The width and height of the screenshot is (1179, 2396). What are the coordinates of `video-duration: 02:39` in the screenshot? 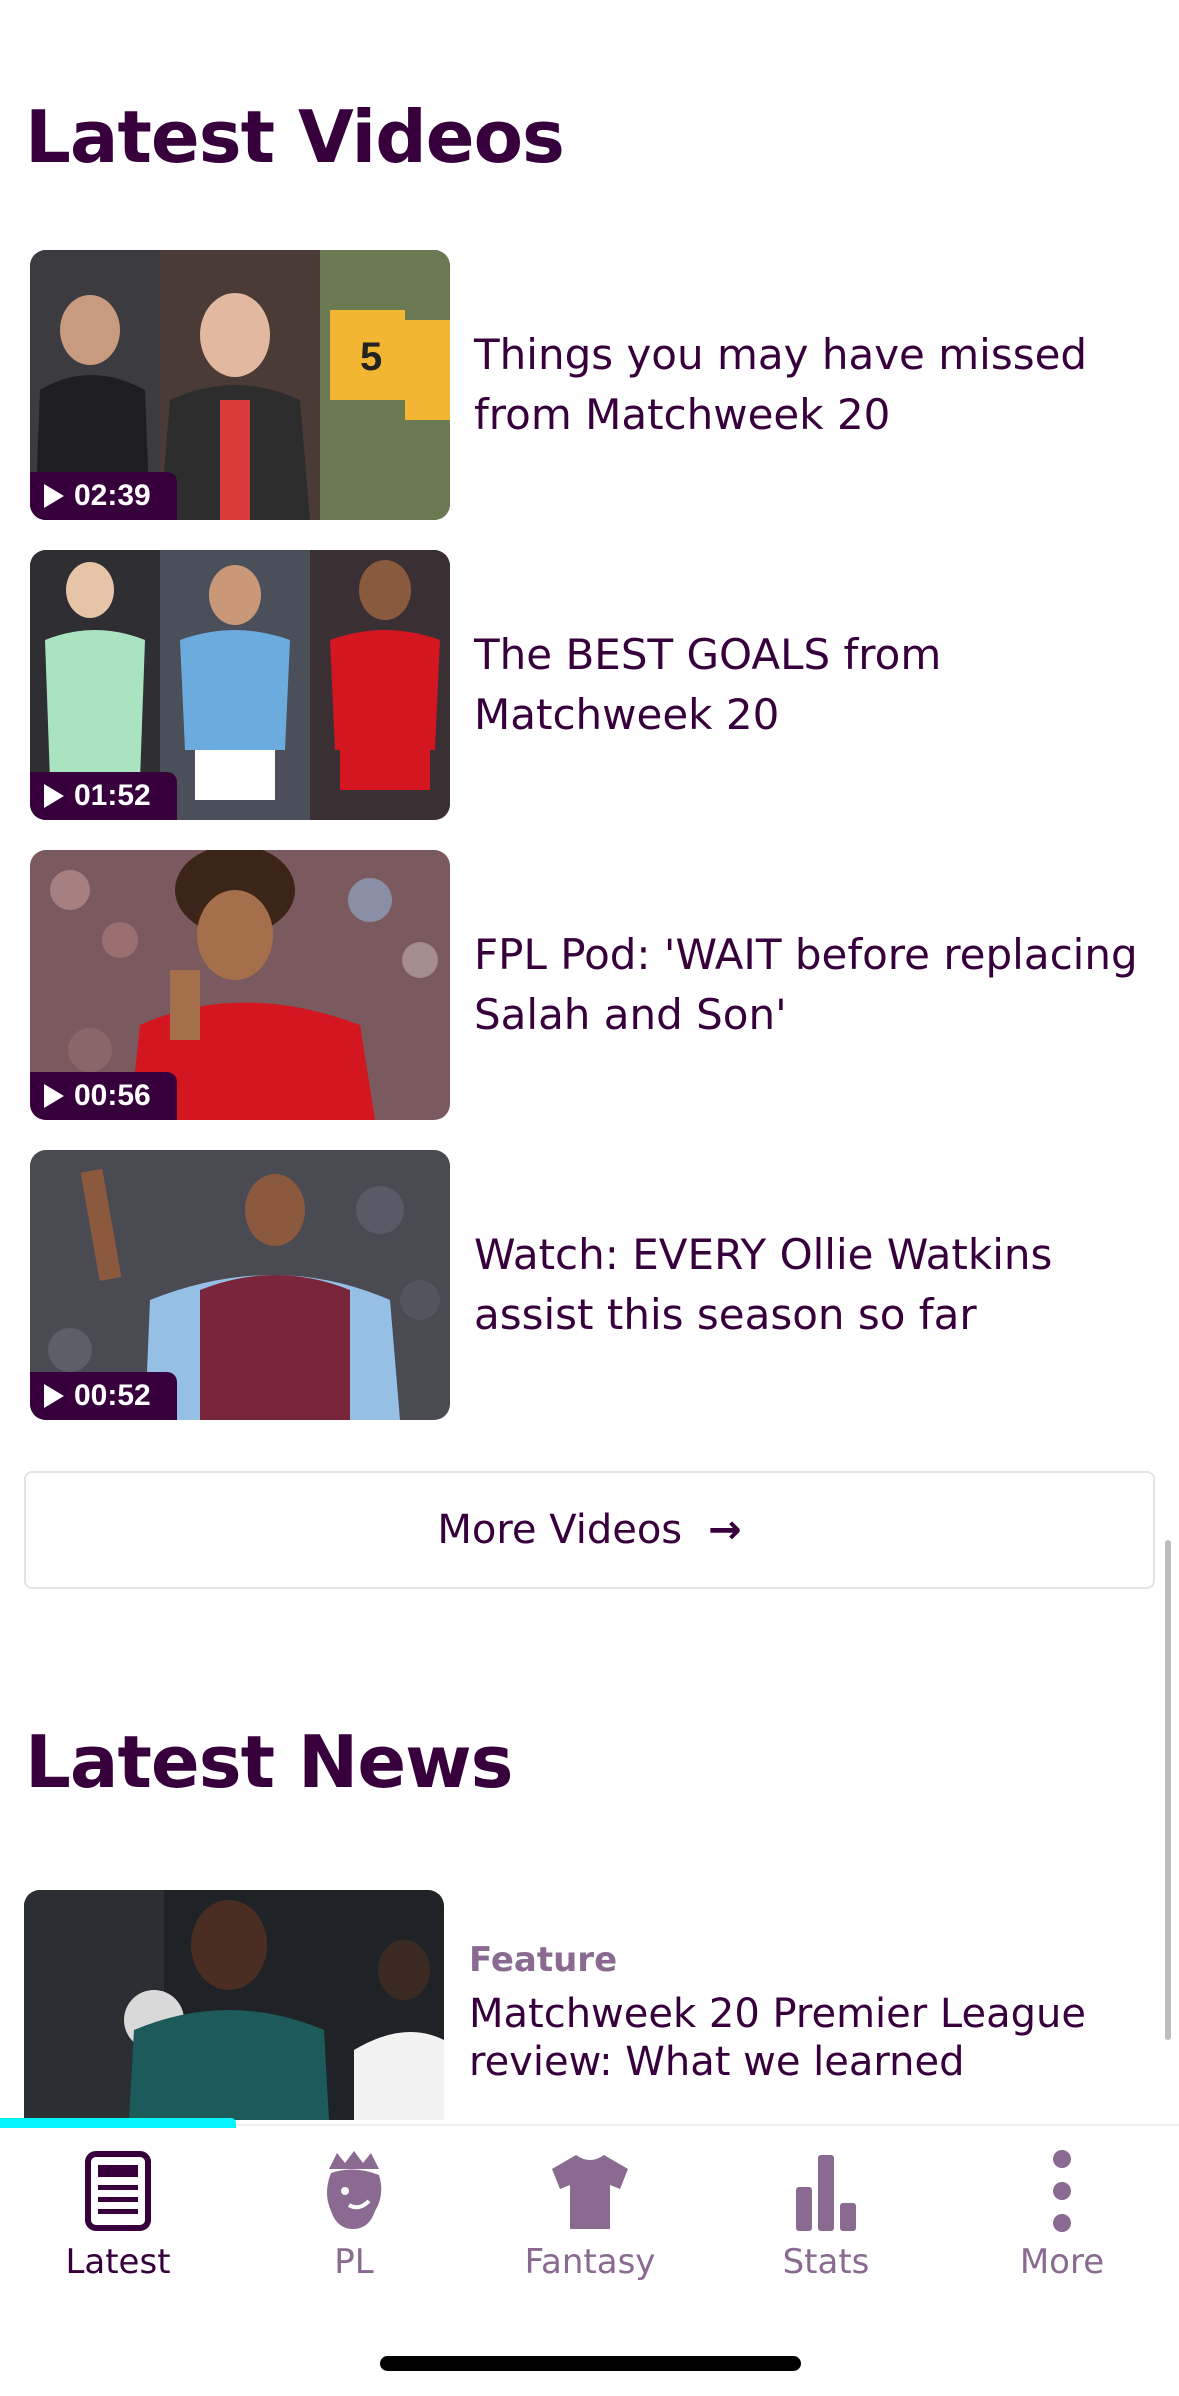 It's located at (112, 495).